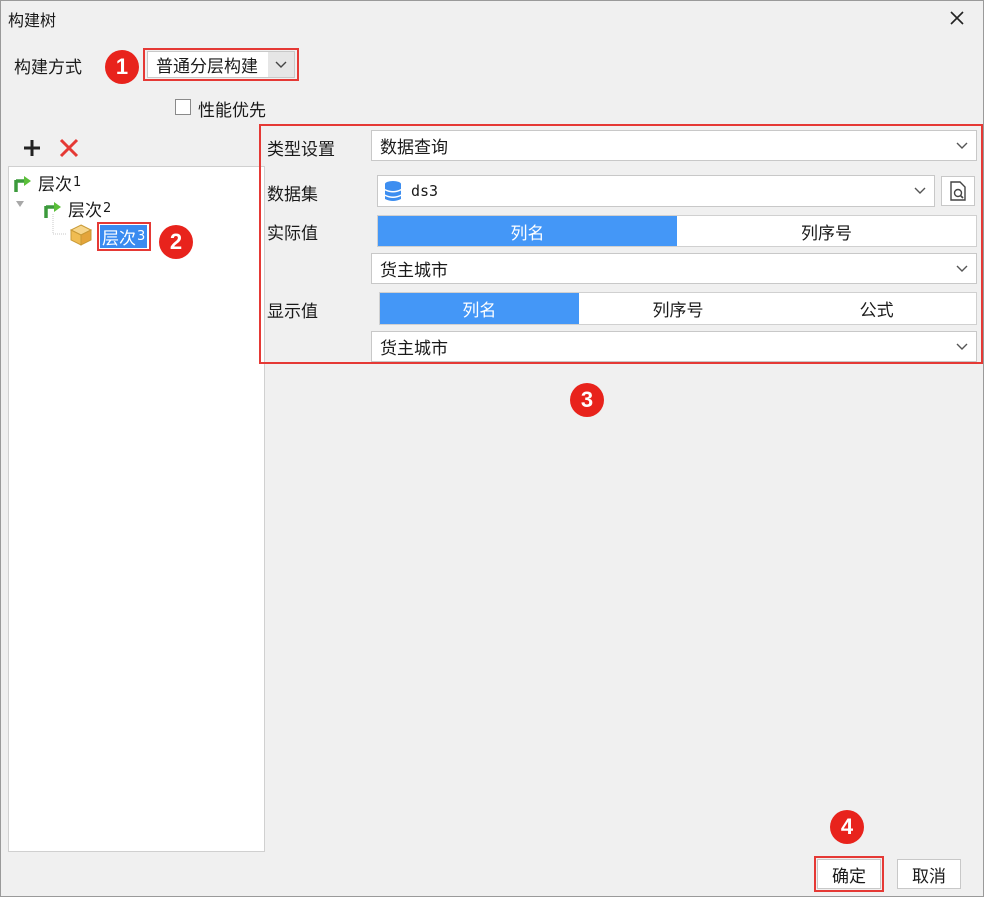 This screenshot has height=897, width=984. What do you see at coordinates (122, 67) in the screenshot?
I see `step-badge-1: 1` at bounding box center [122, 67].